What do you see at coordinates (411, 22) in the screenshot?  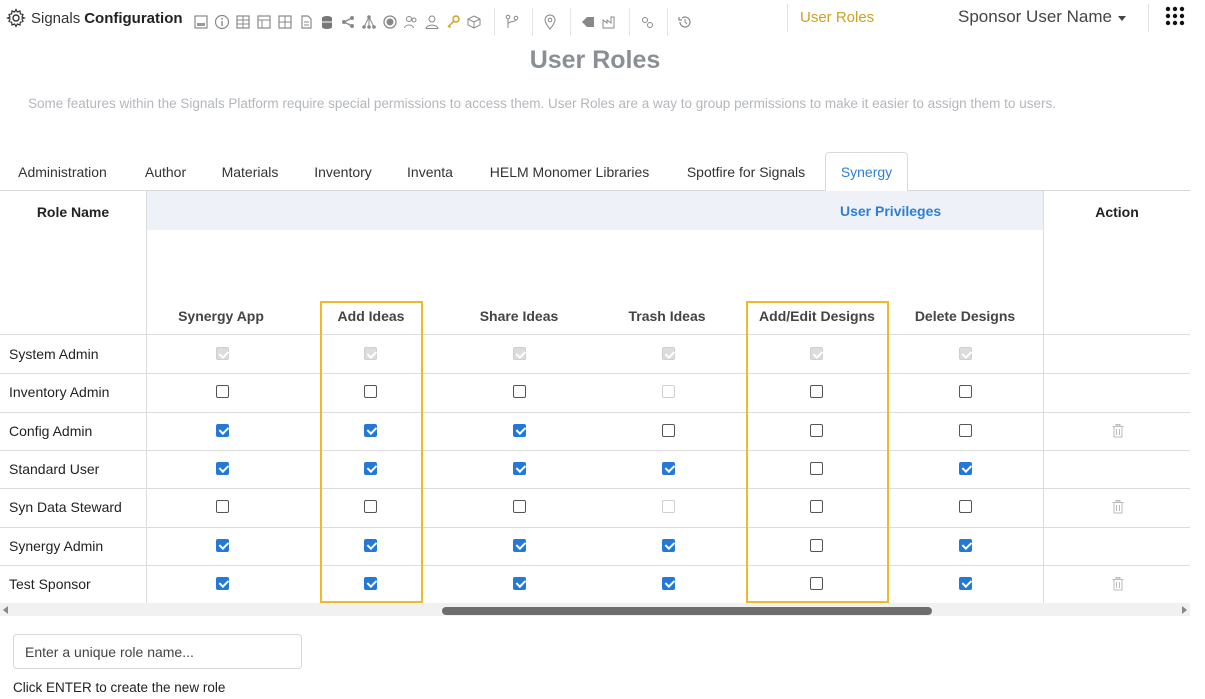 I see `users-icon` at bounding box center [411, 22].